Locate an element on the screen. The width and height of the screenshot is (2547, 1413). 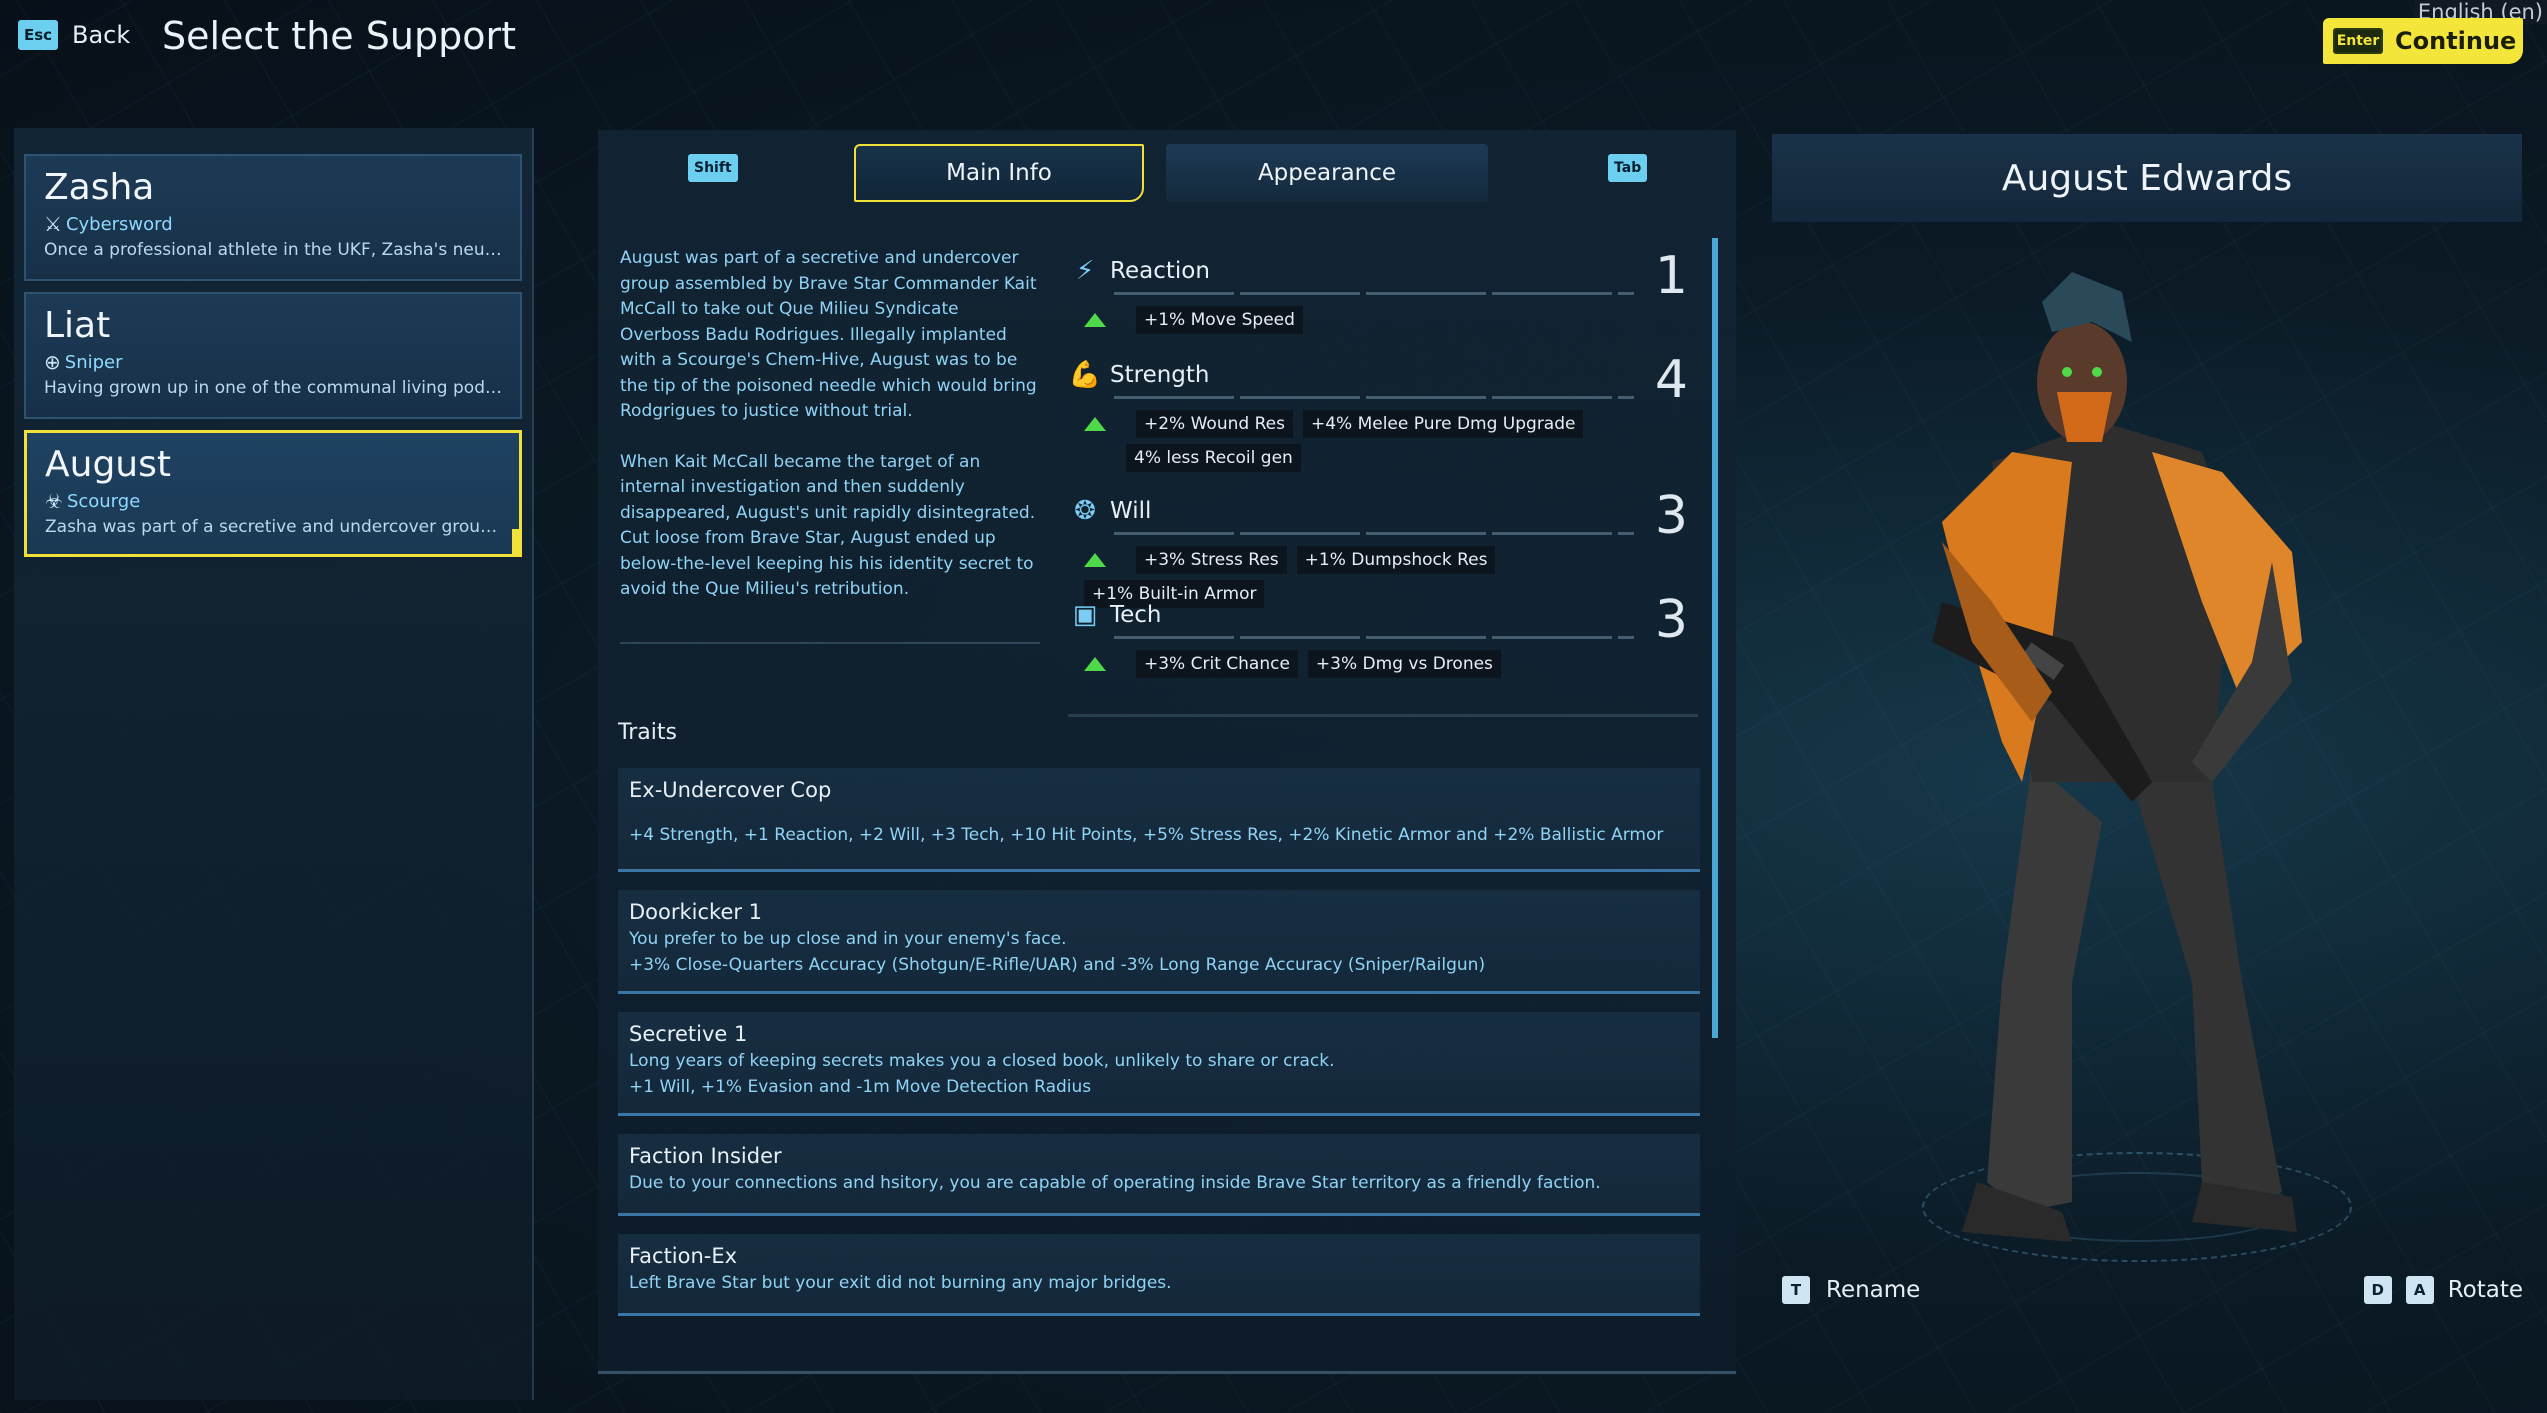
enter-key-hint: Enter is located at coordinates (2358, 41).